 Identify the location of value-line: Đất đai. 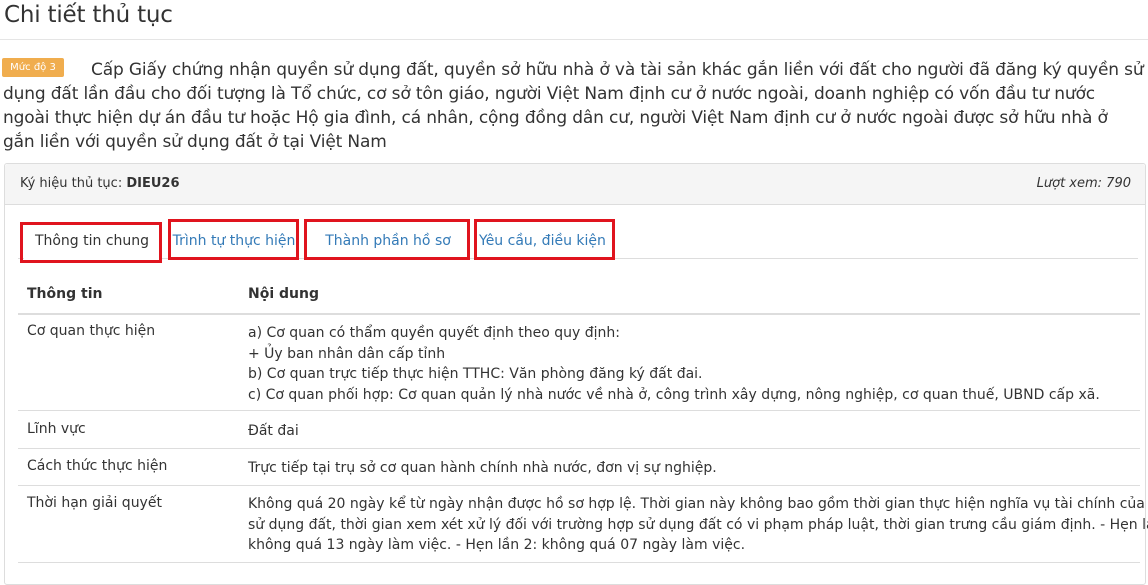
(273, 431).